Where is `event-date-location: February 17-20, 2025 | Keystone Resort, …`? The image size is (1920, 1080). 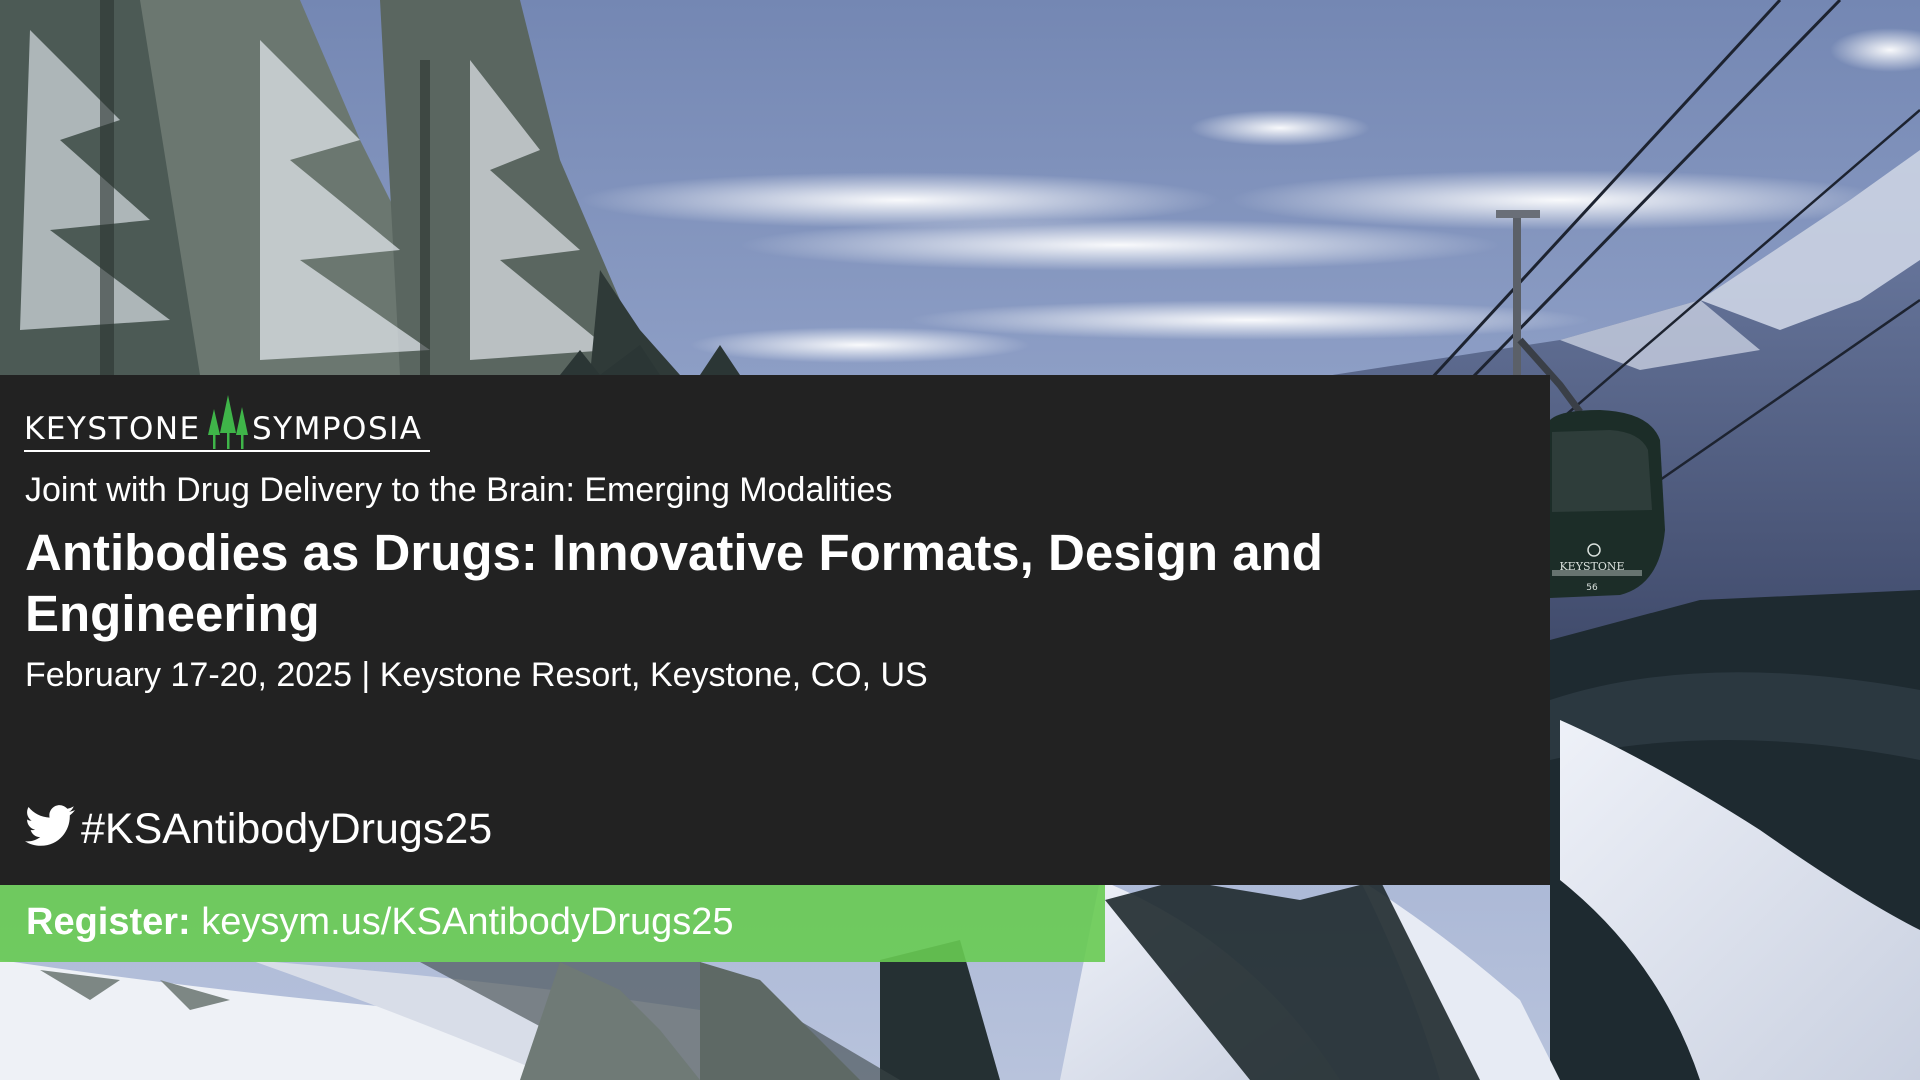 event-date-location: February 17-20, 2025 | Keystone Resort, … is located at coordinates (476, 675).